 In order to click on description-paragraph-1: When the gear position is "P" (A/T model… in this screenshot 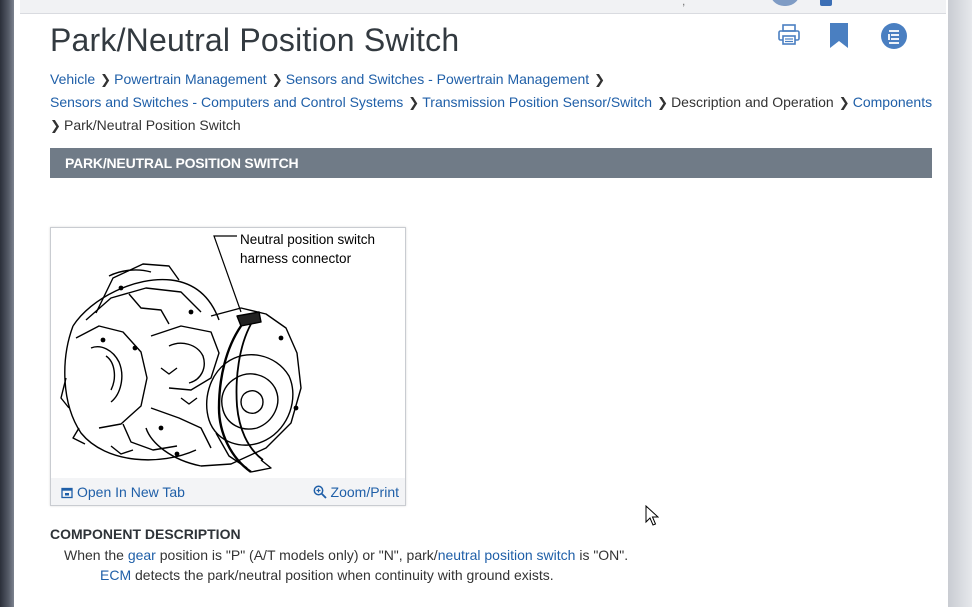, I will do `click(494, 555)`.